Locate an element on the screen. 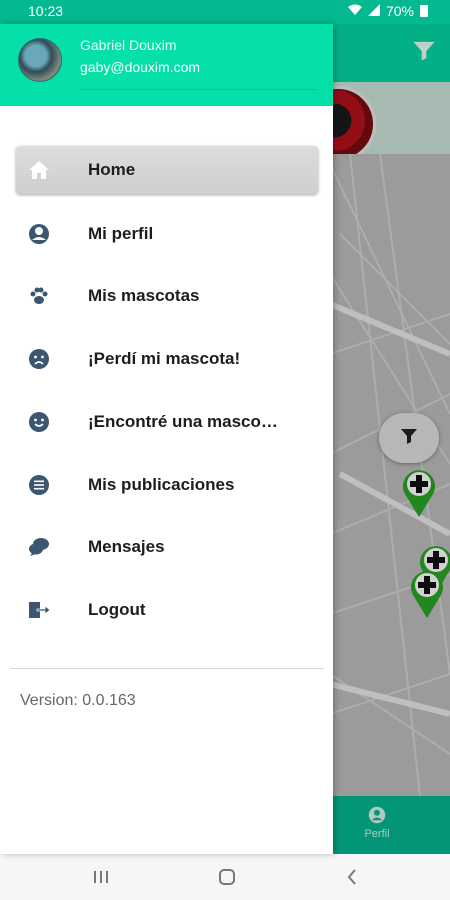 The image size is (450, 900). list-icon is located at coordinates (39, 485).